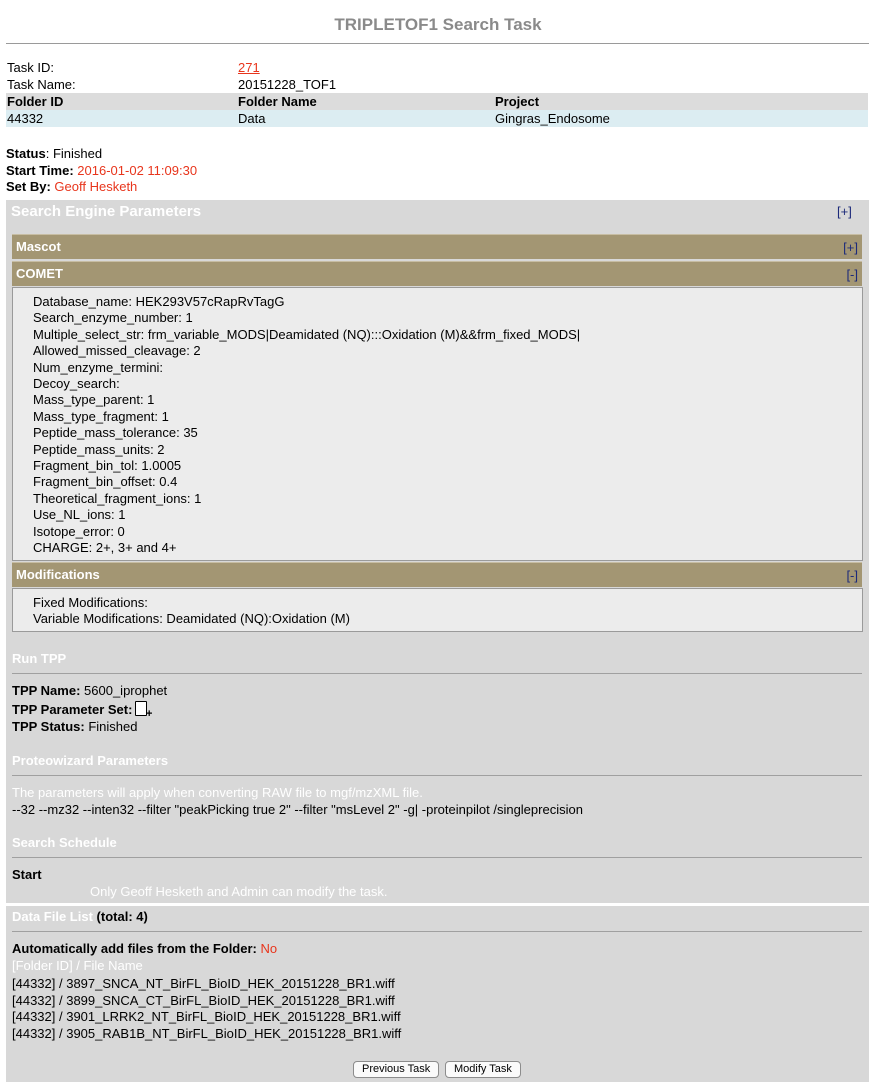 The image size is (876, 1088). I want to click on auto-add-label: Automatically add files from the Folder:, so click(134, 948).